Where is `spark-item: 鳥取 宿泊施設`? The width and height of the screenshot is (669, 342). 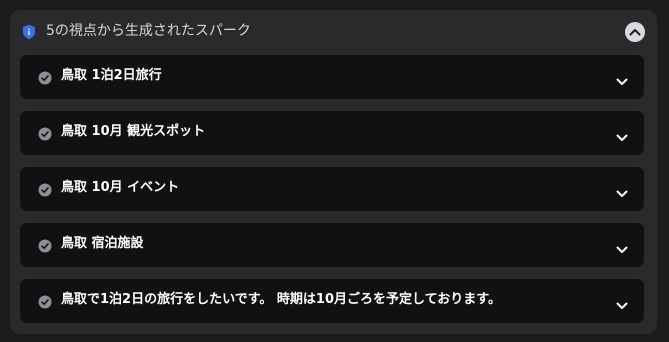 spark-item: 鳥取 宿泊施設 is located at coordinates (332, 245).